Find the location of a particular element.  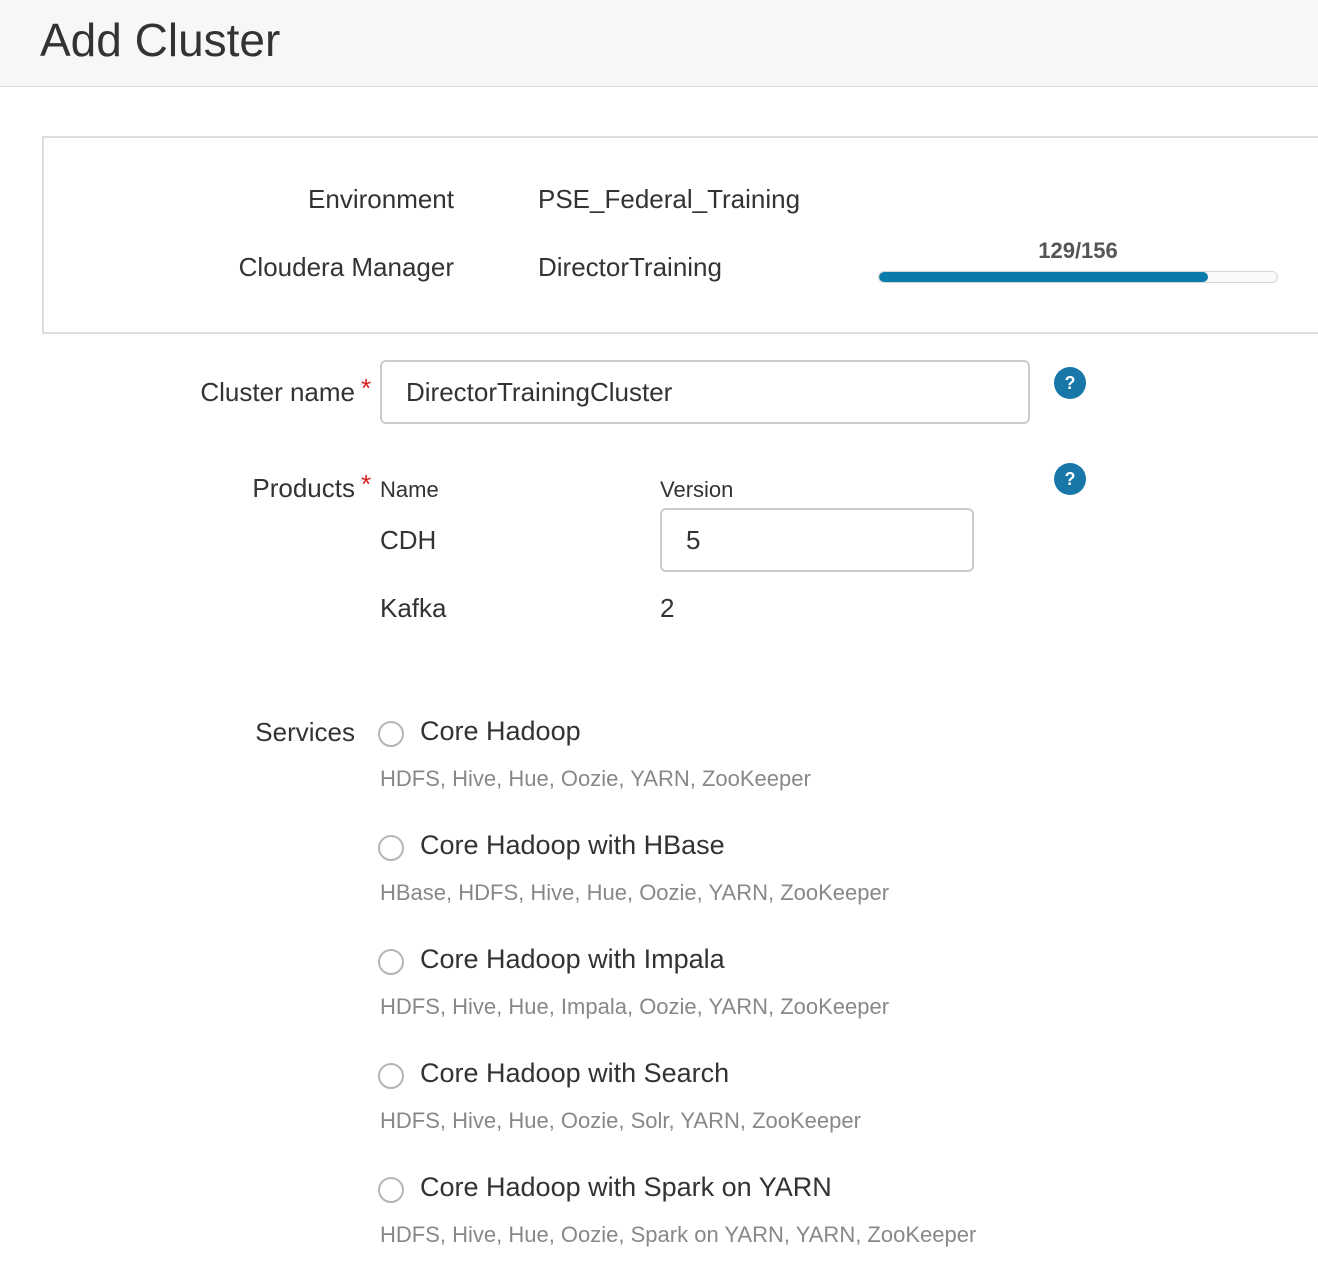

products-version-column-header: Version is located at coordinates (697, 489).